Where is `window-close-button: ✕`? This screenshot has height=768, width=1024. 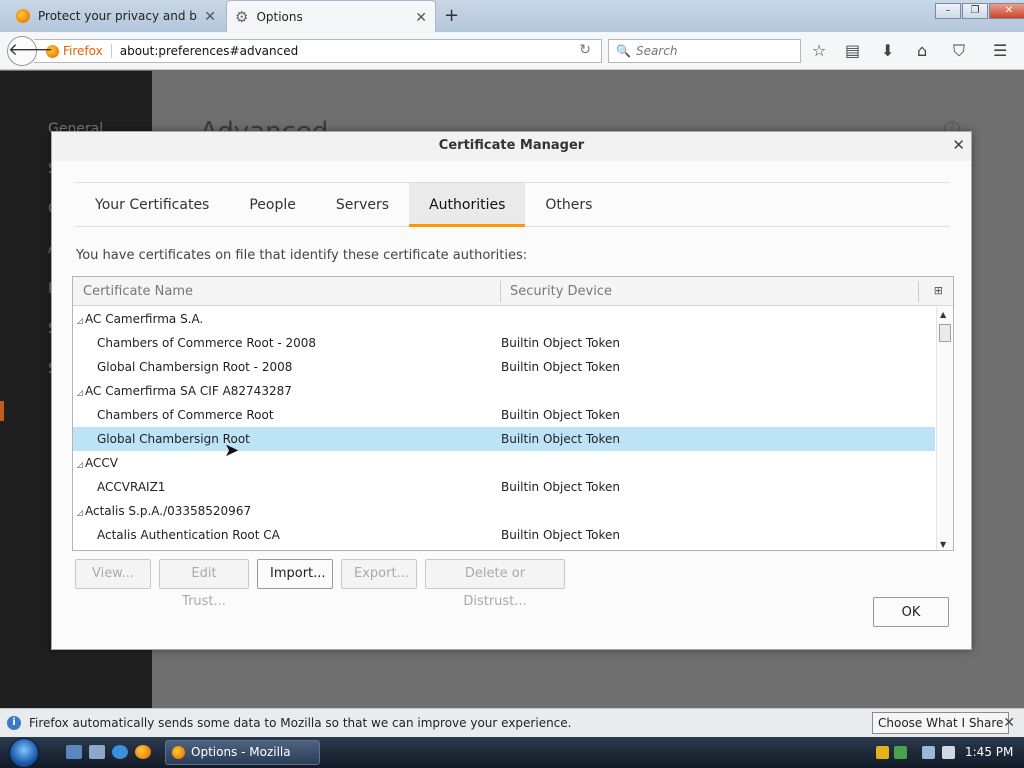 window-close-button: ✕ is located at coordinates (1006, 11).